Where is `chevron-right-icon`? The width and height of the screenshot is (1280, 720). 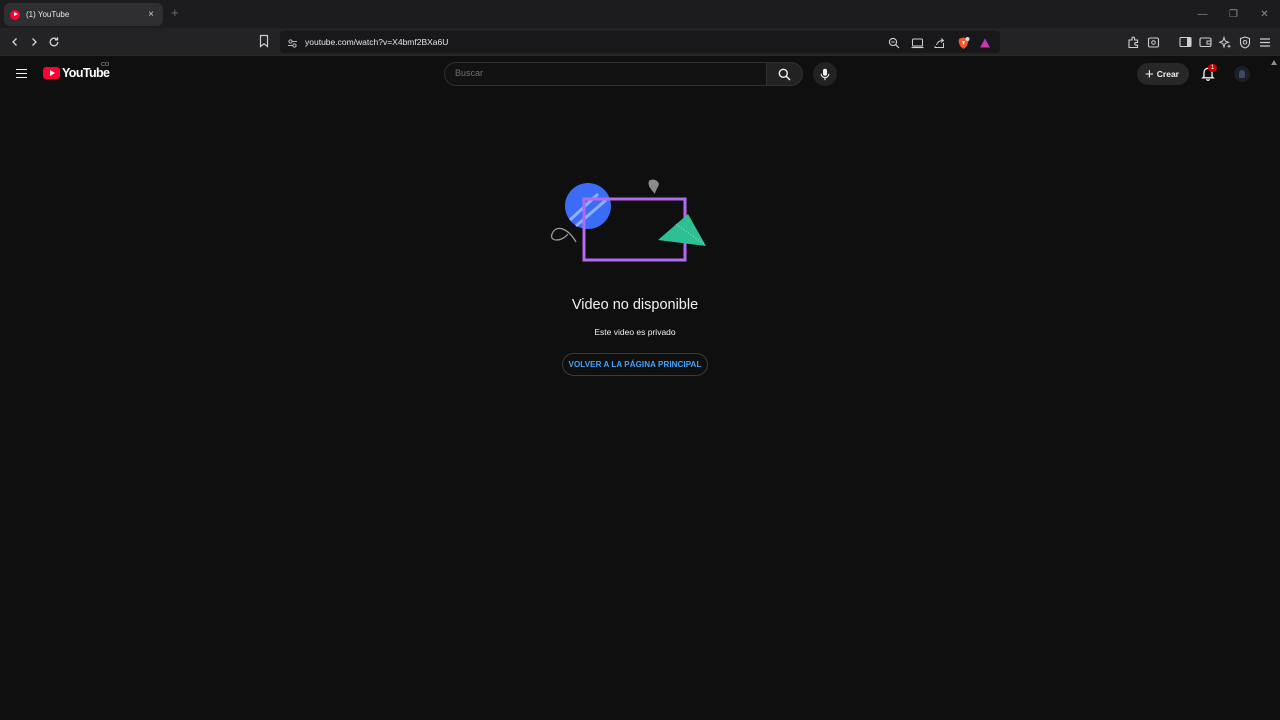 chevron-right-icon is located at coordinates (34, 42).